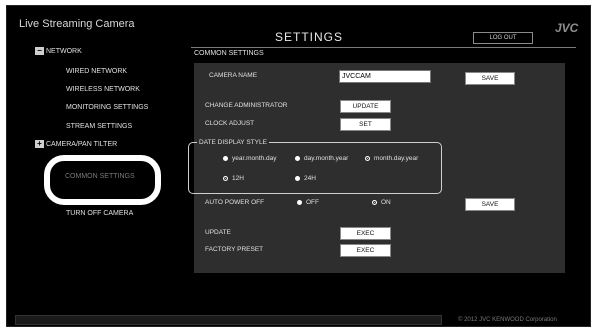 The height and width of the screenshot is (334, 595). Describe the element at coordinates (365, 233) in the screenshot. I see `exec-update-button: EXEC` at that location.